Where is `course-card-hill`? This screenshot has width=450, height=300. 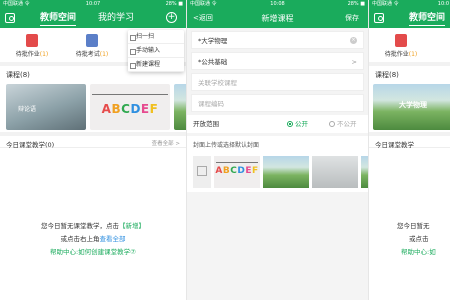
course-card-hill is located at coordinates (180, 107).